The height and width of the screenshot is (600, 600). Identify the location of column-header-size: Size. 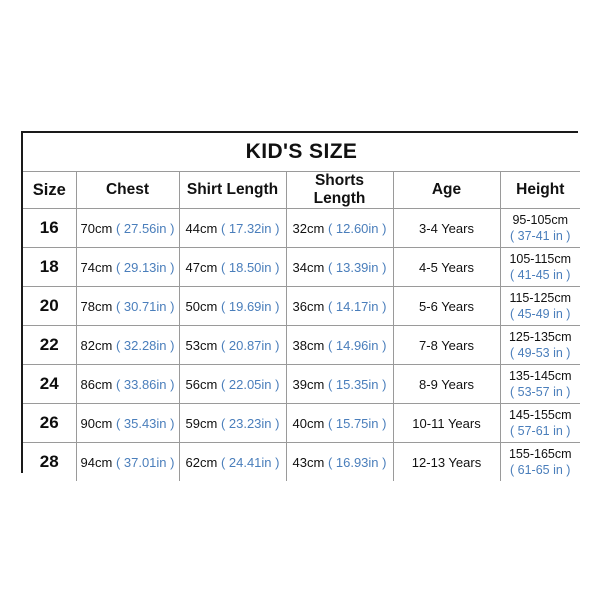
(50, 190).